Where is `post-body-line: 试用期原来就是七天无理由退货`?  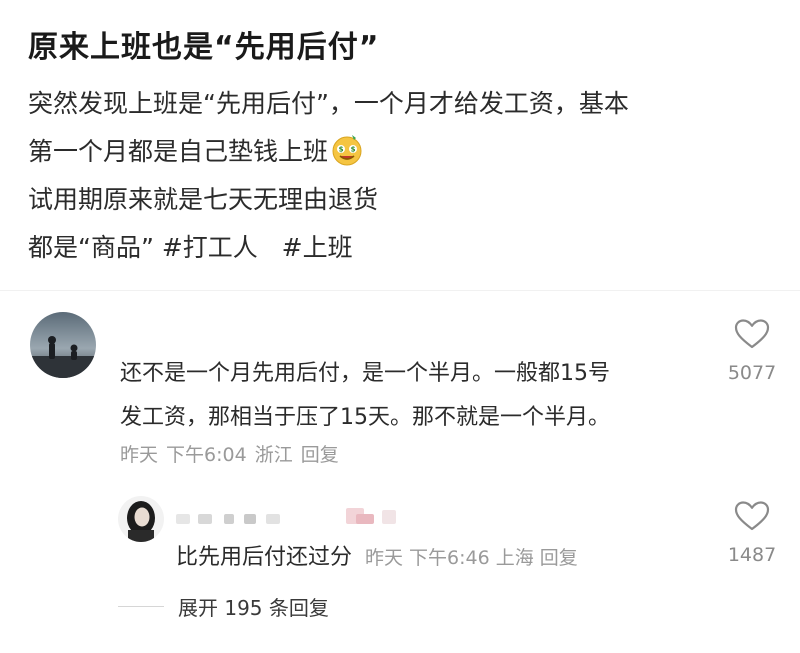 post-body-line: 试用期原来就是七天无理由退货 is located at coordinates (403, 200).